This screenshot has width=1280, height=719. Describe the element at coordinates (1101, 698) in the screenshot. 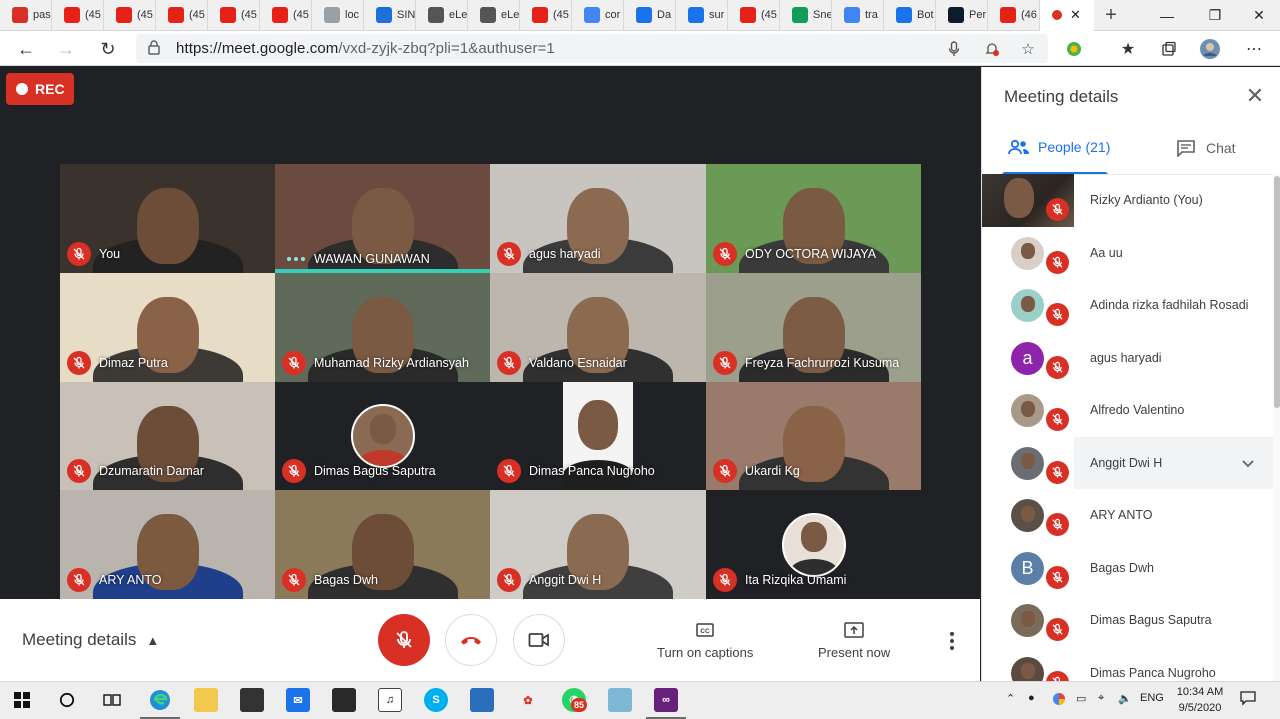

I see `wifi-icon: ⌖` at that location.